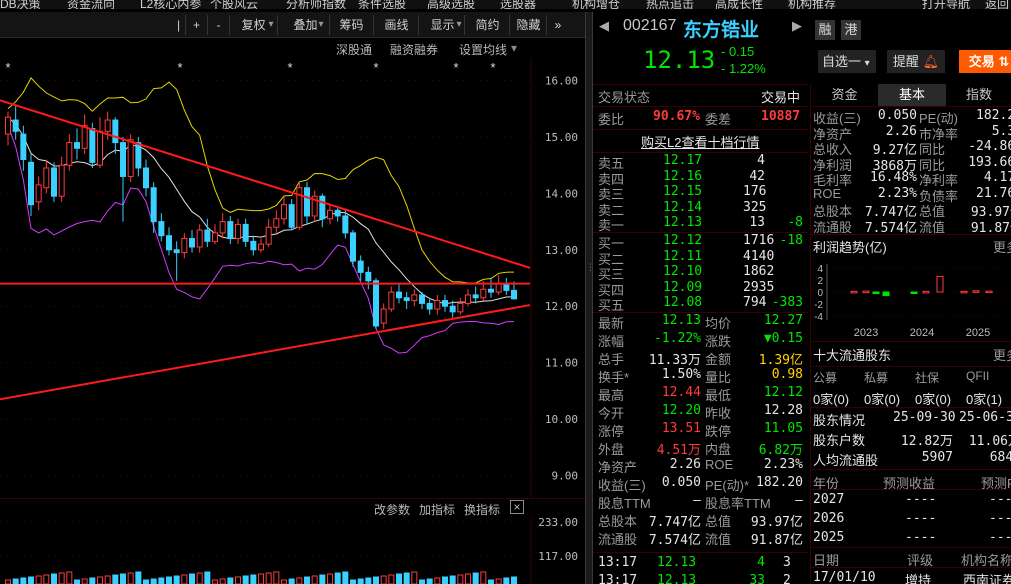 This screenshot has width=1011, height=584. Describe the element at coordinates (483, 49) in the screenshot. I see `set-ma-button: 设置均线` at that location.